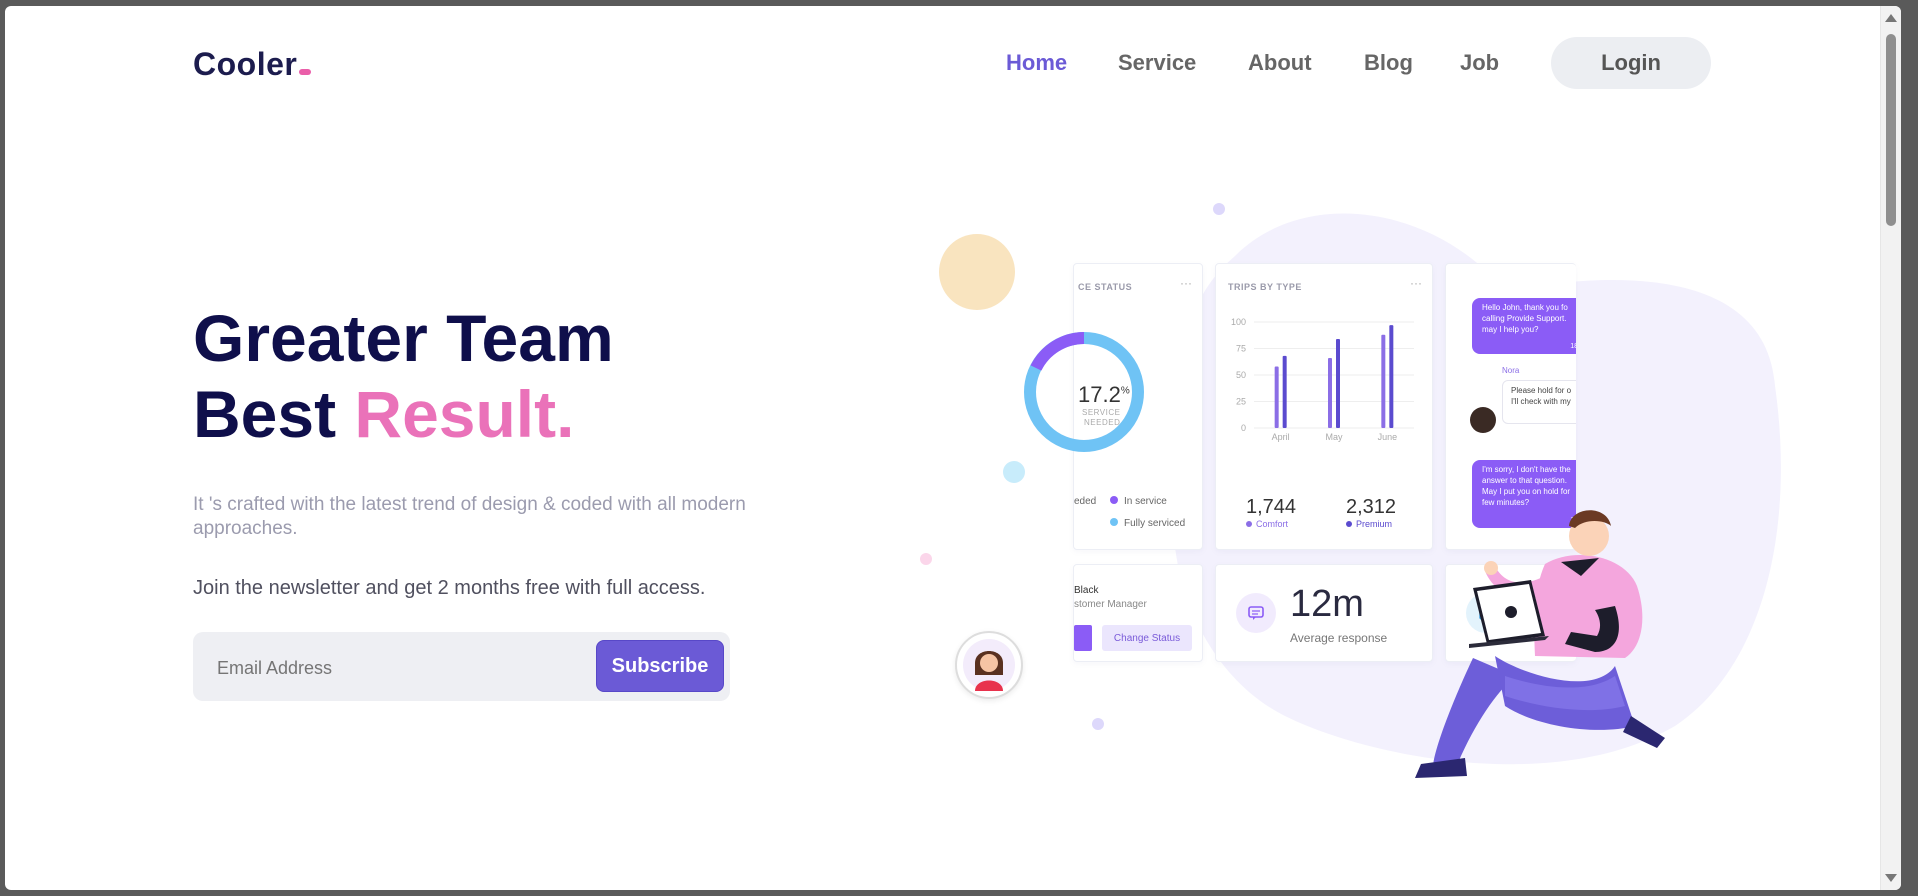 The height and width of the screenshot is (896, 1918). Describe the element at coordinates (1322, 379) in the screenshot. I see `trips-bar-chart: 100 75 50 25 0 April May June` at that location.